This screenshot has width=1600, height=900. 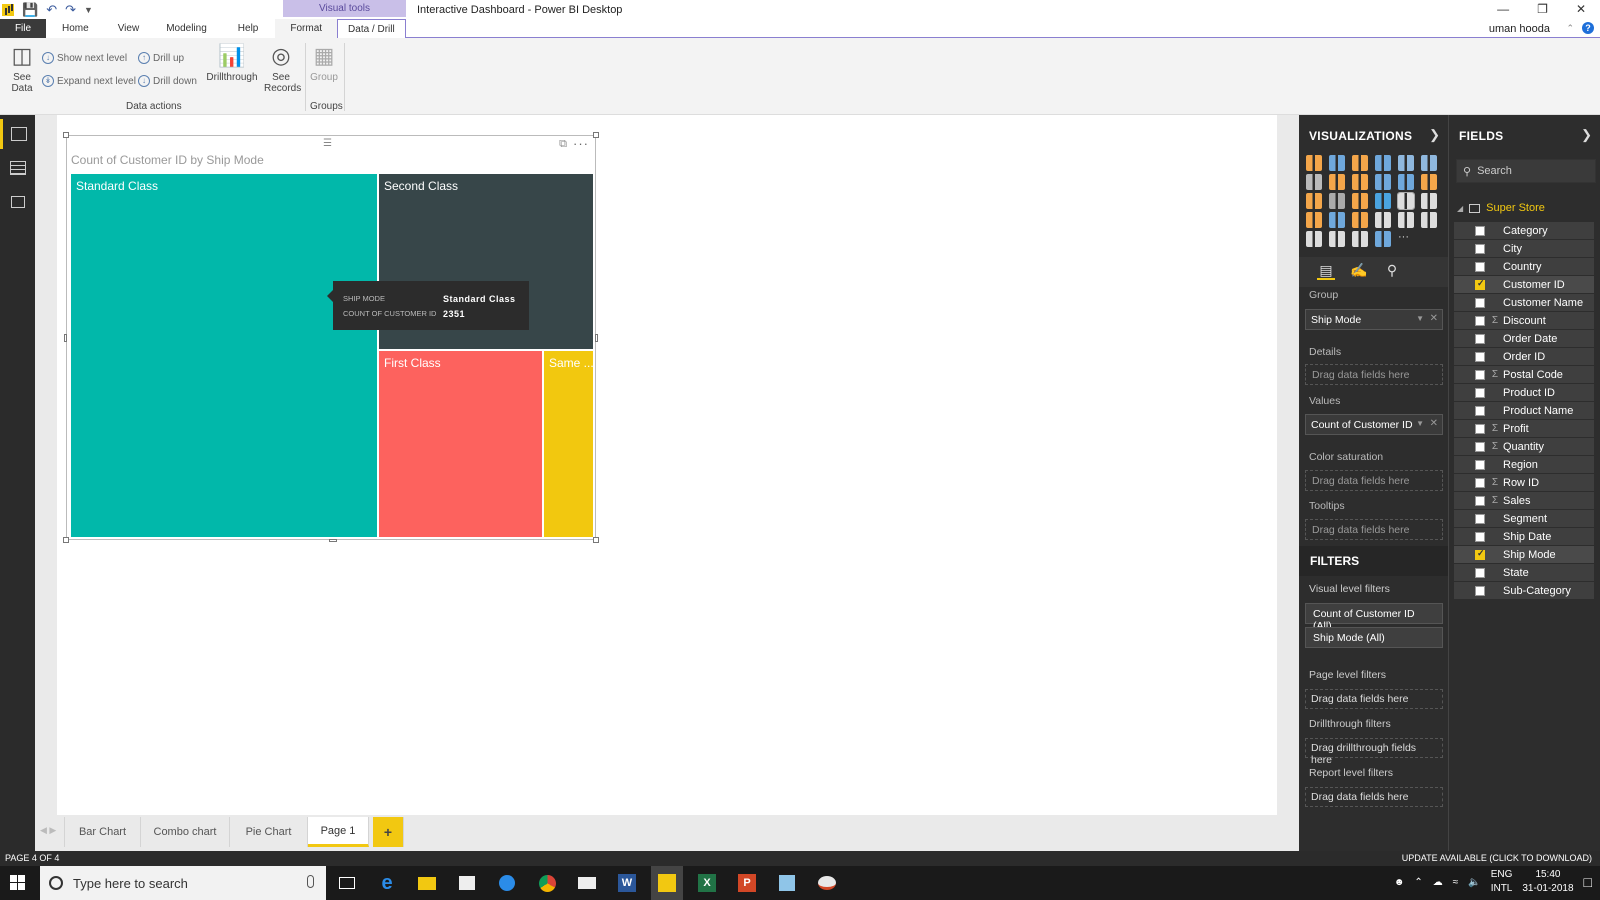 What do you see at coordinates (1526, 171) in the screenshot?
I see `fields-search-input: ⚲ Search` at bounding box center [1526, 171].